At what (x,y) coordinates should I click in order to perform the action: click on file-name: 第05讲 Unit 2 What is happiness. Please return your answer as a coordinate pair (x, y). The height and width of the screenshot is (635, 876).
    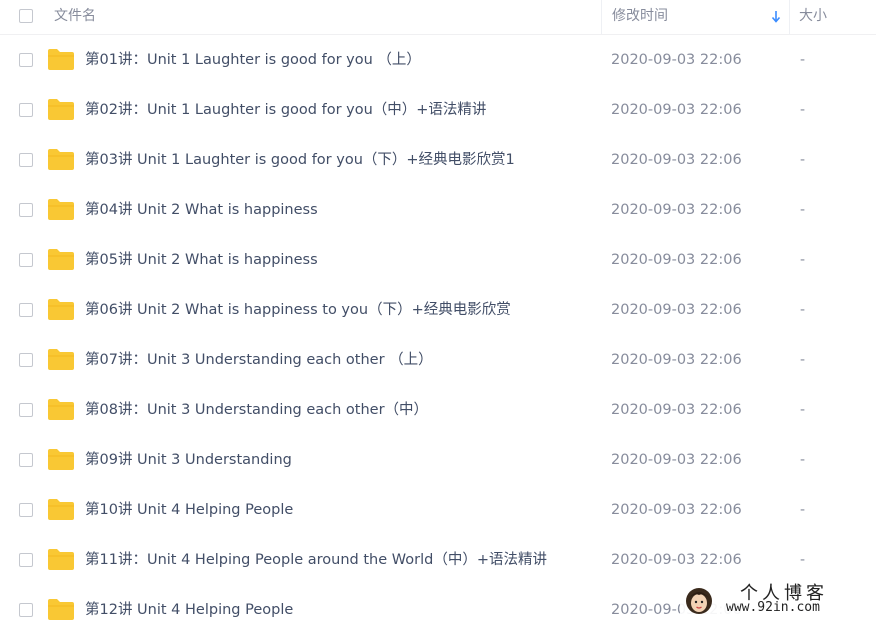
    Looking at the image, I should click on (201, 260).